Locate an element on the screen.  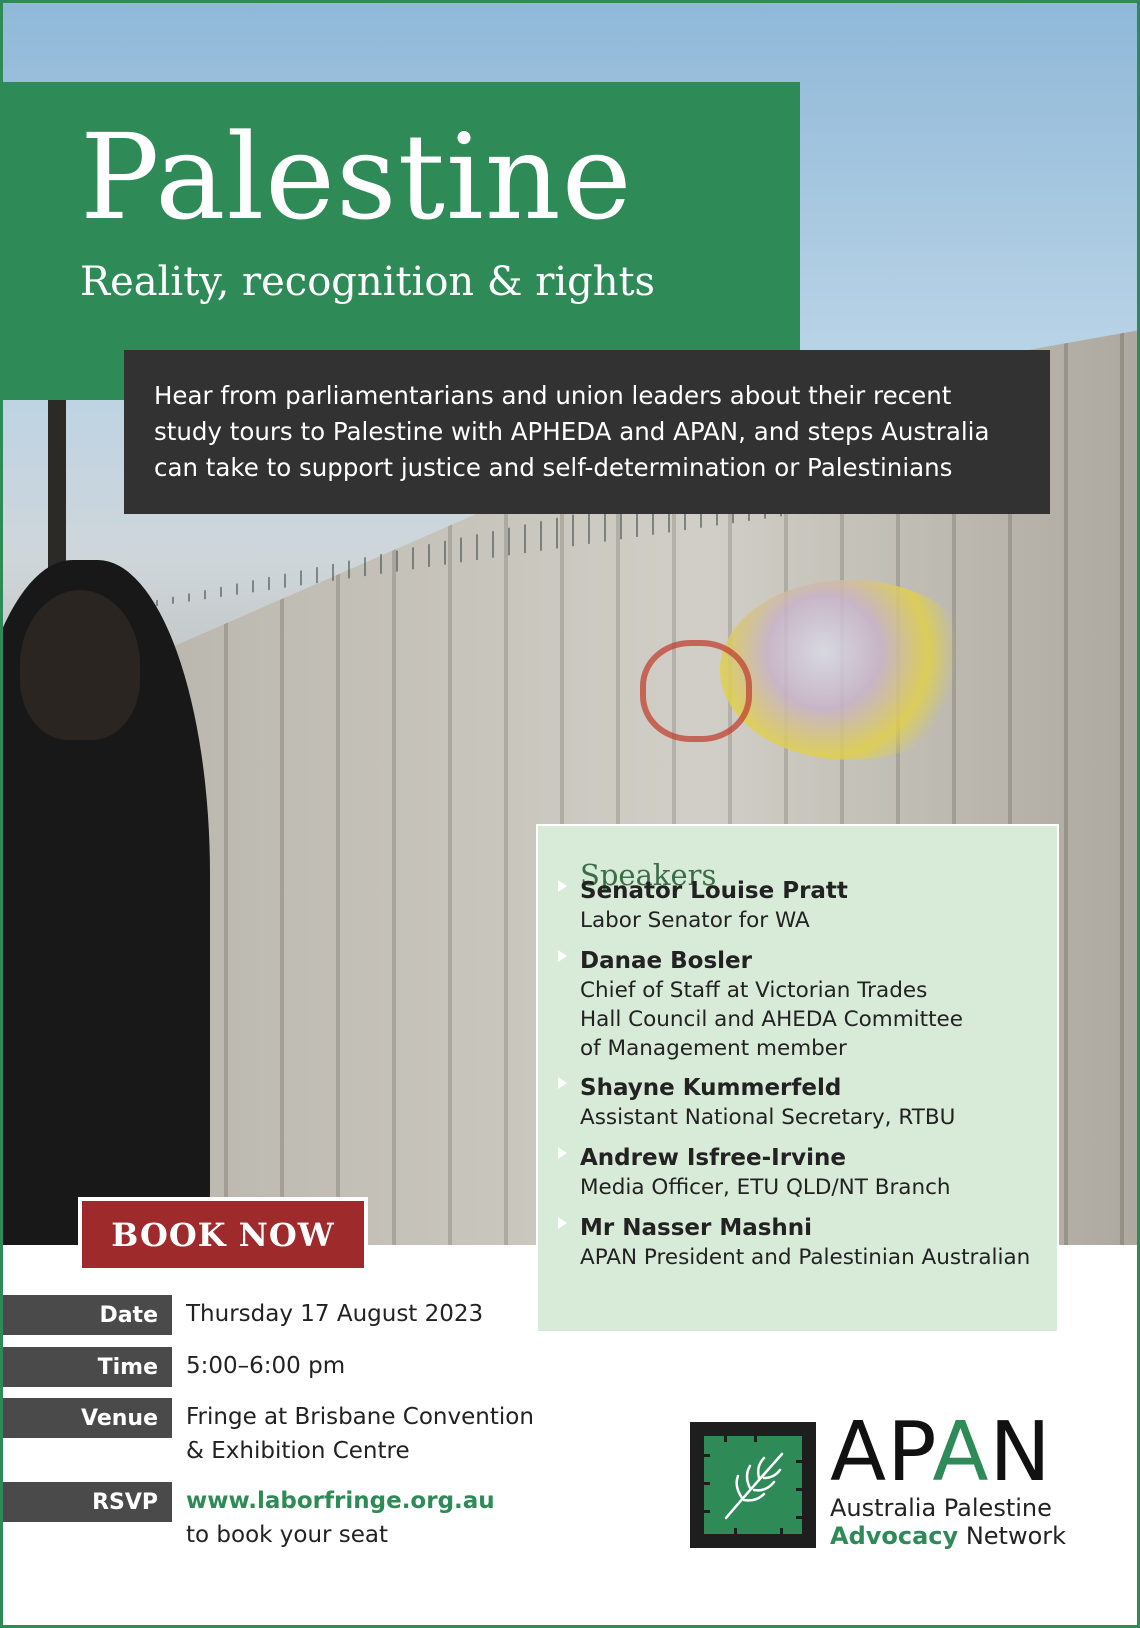
speaker-name: Mr Nasser Mashni is located at coordinates (696, 1228).